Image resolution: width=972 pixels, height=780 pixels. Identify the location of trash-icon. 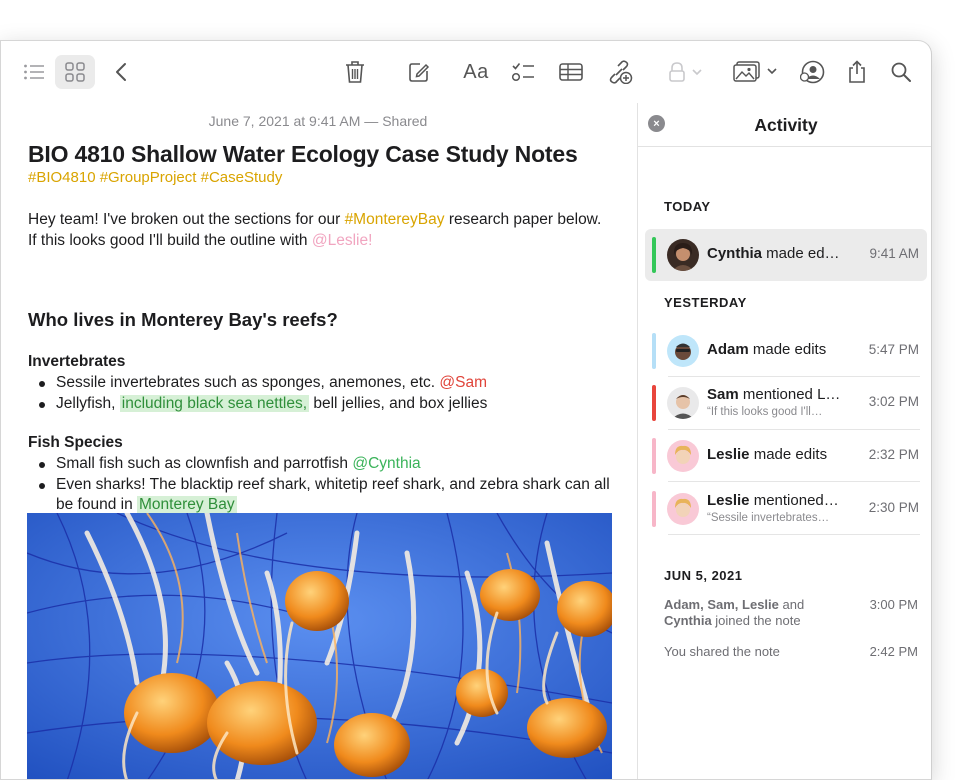
(355, 72).